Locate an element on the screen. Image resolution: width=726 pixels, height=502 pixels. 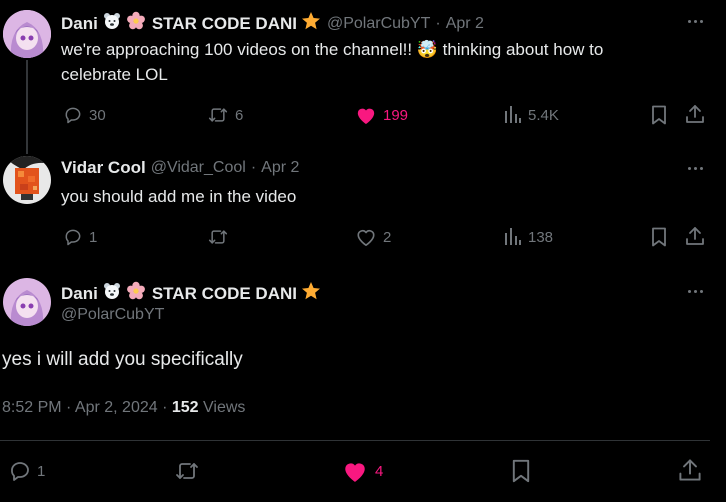
repost-count: 6 is located at coordinates (239, 115).